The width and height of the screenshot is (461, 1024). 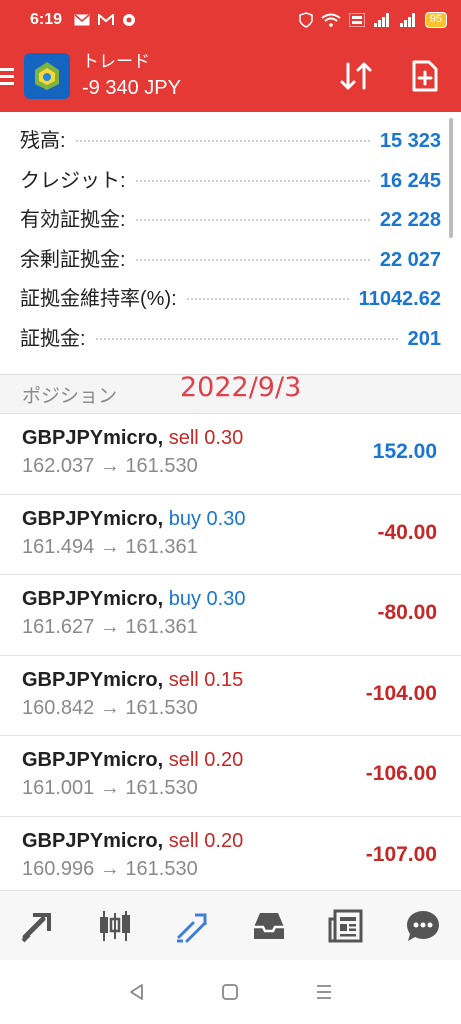 I want to click on position-profit: -104.00, so click(x=401, y=693).